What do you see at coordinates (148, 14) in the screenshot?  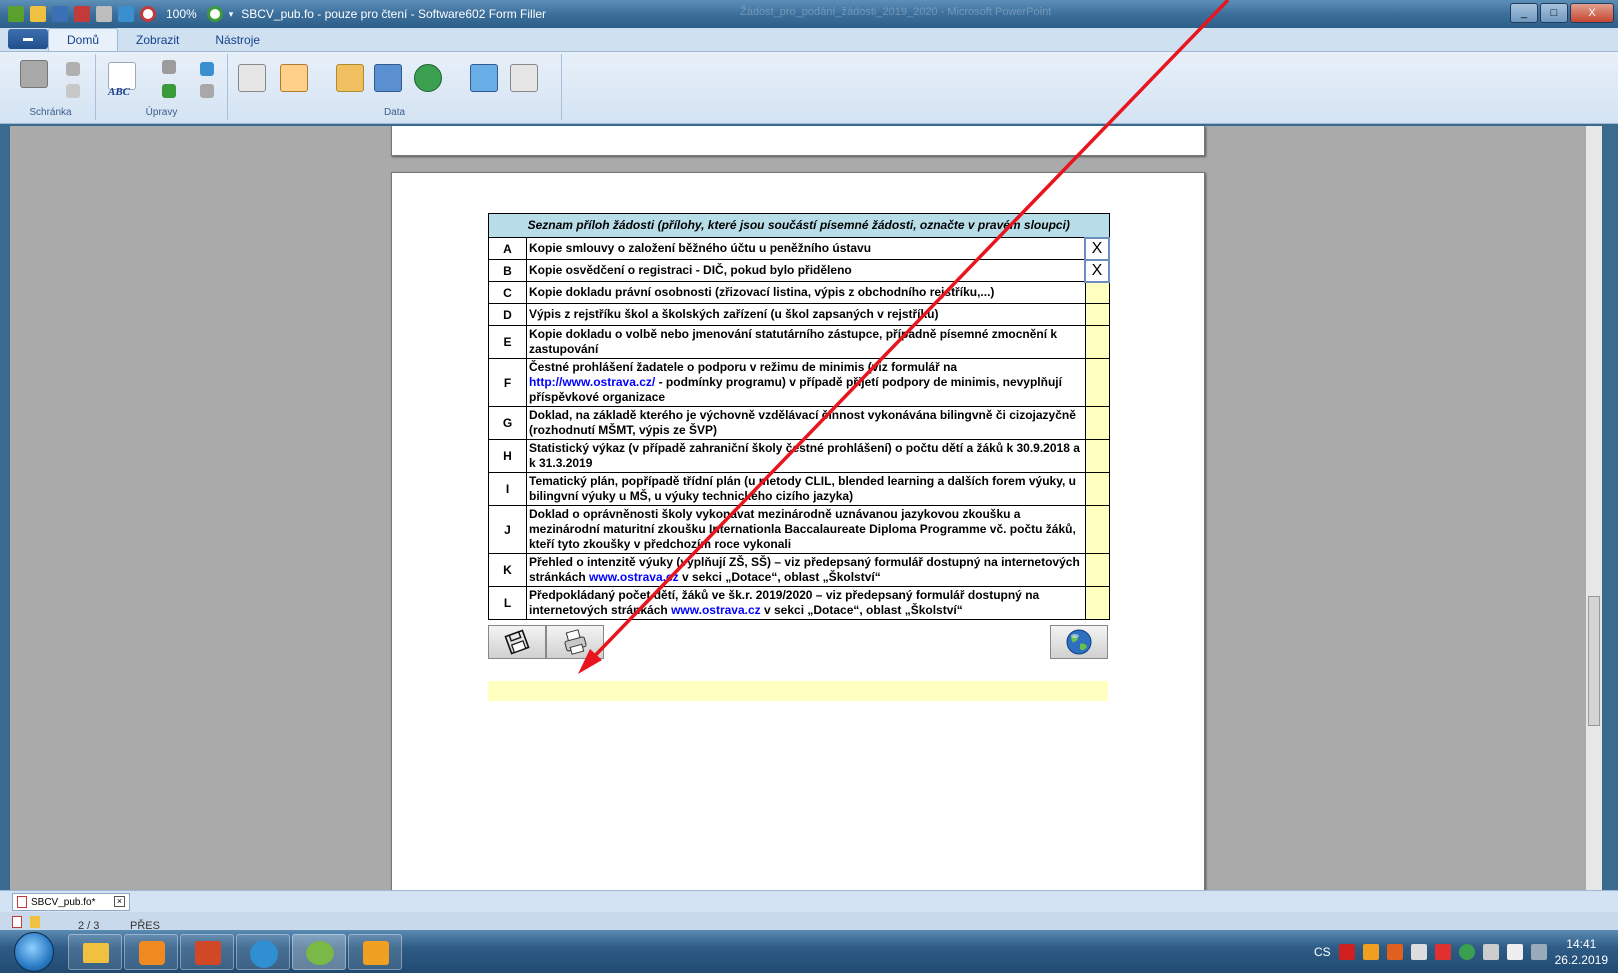 I see `zoom-out-icon` at bounding box center [148, 14].